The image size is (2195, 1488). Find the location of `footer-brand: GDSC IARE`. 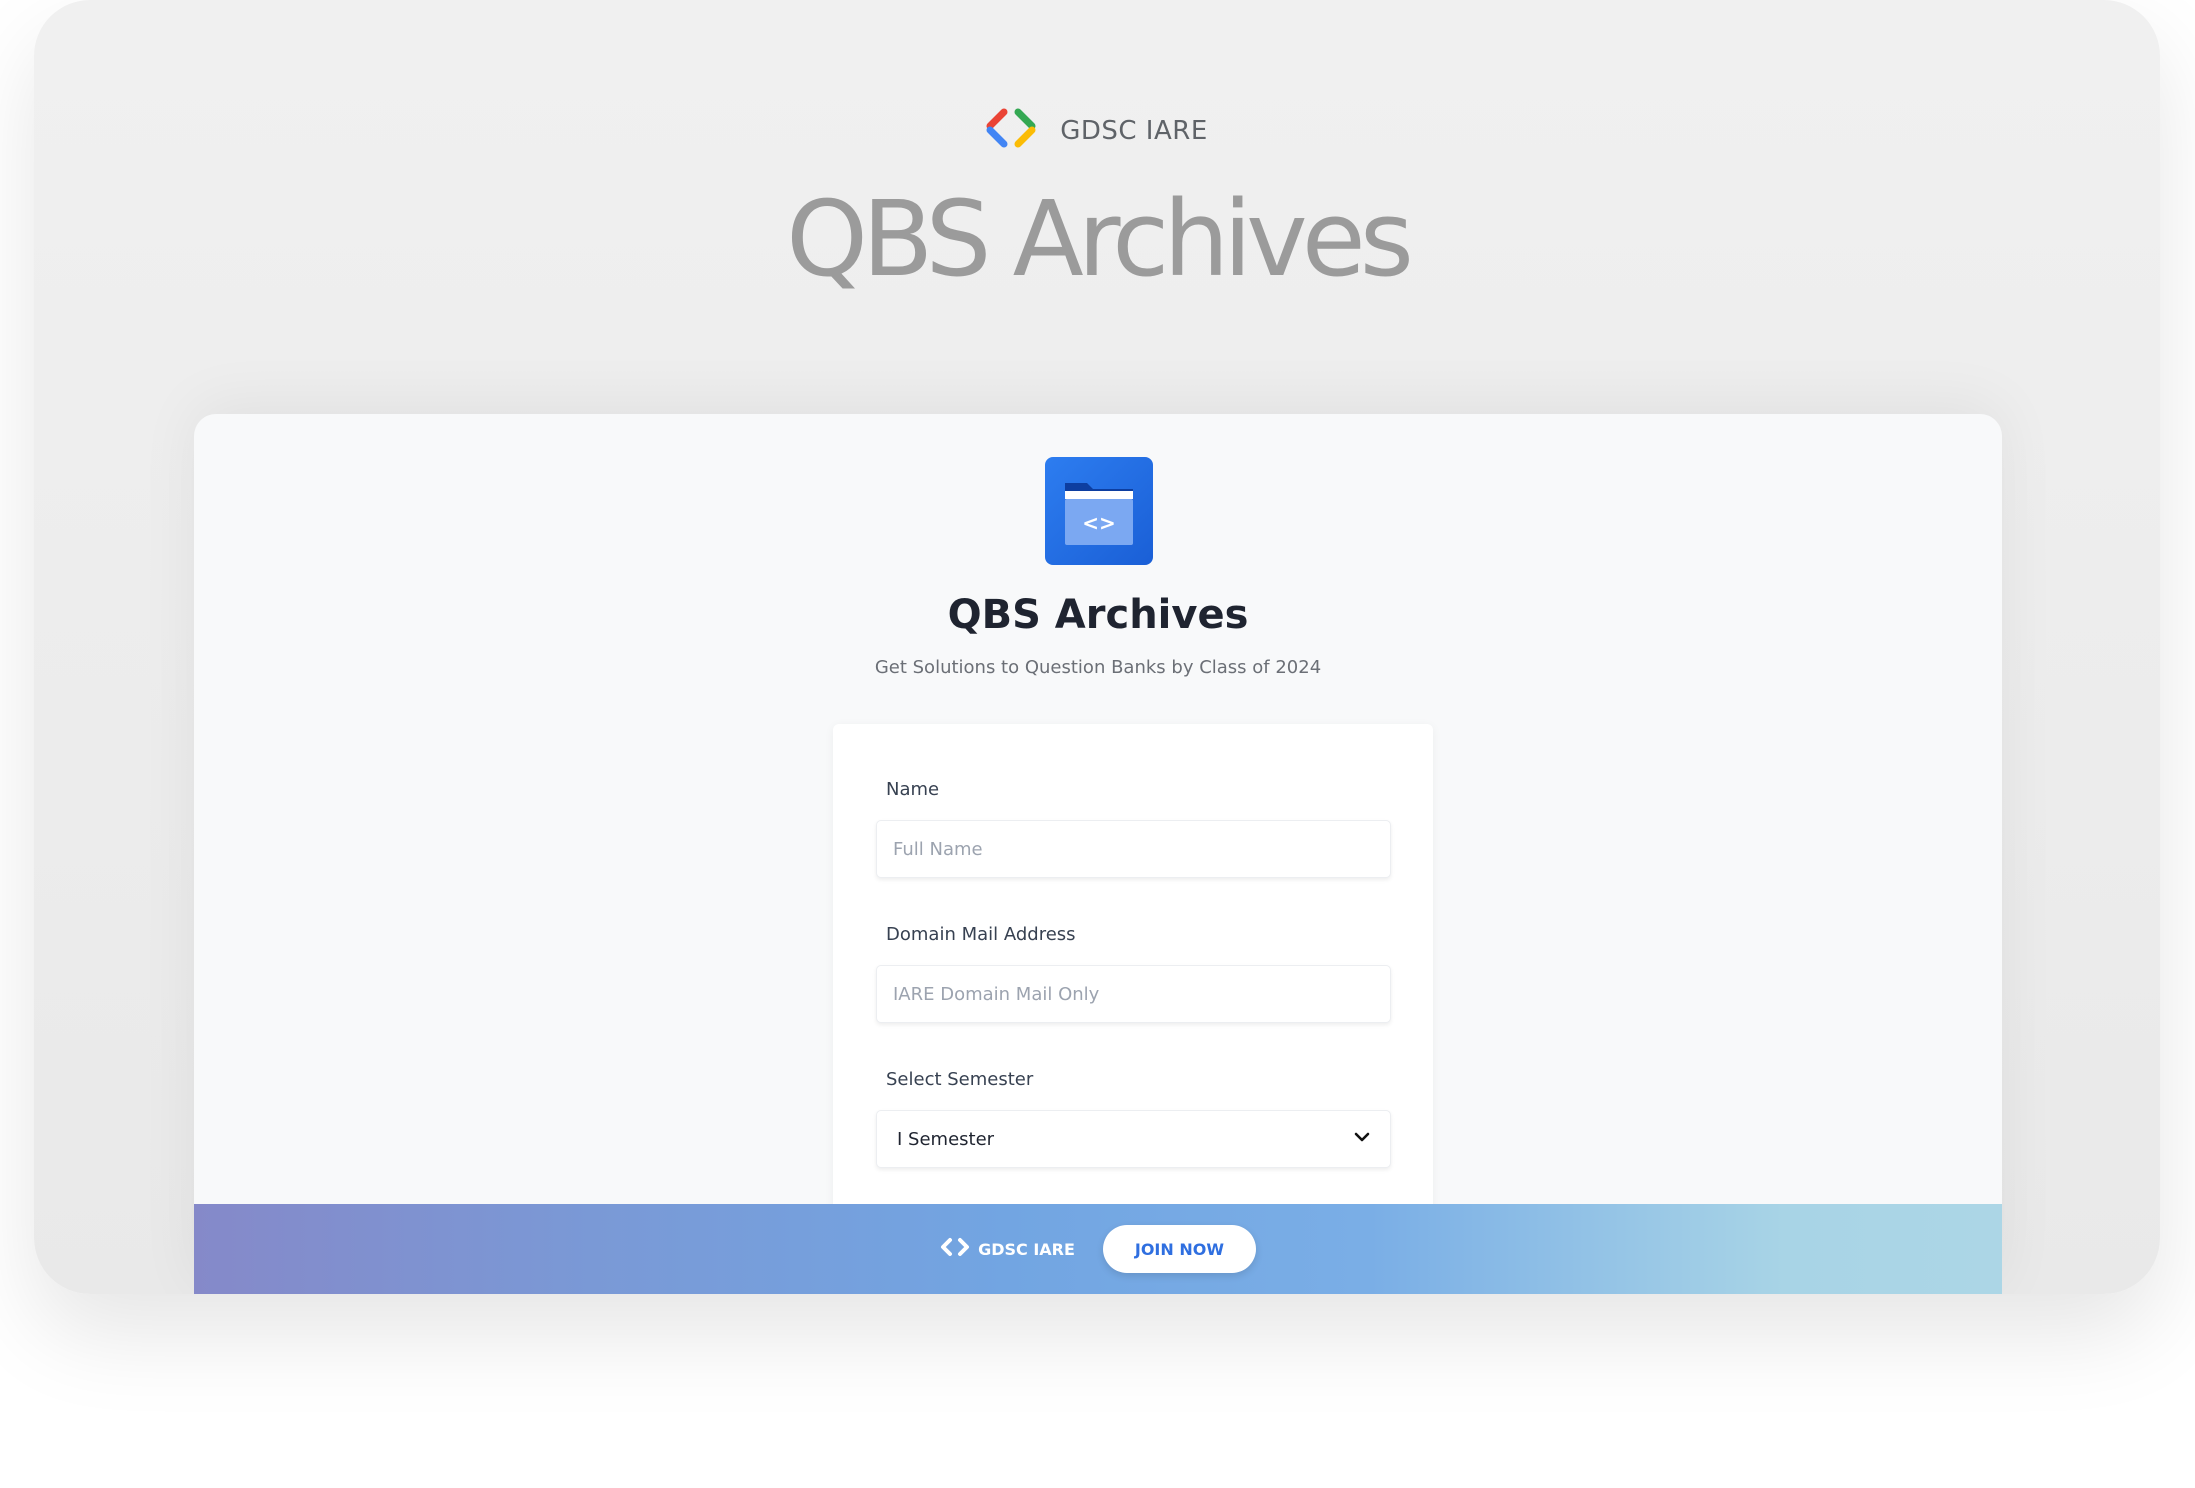

footer-brand: GDSC IARE is located at coordinates (1007, 1249).